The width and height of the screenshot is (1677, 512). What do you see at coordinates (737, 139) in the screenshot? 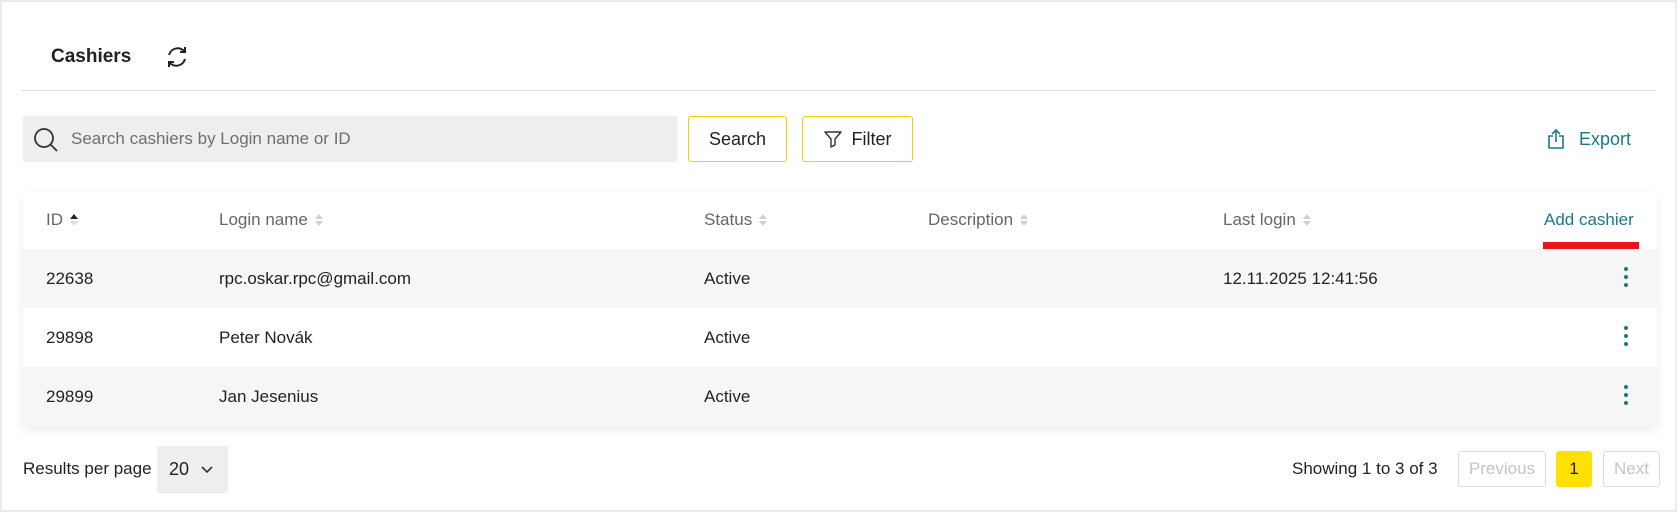
I see `search-button: Search` at bounding box center [737, 139].